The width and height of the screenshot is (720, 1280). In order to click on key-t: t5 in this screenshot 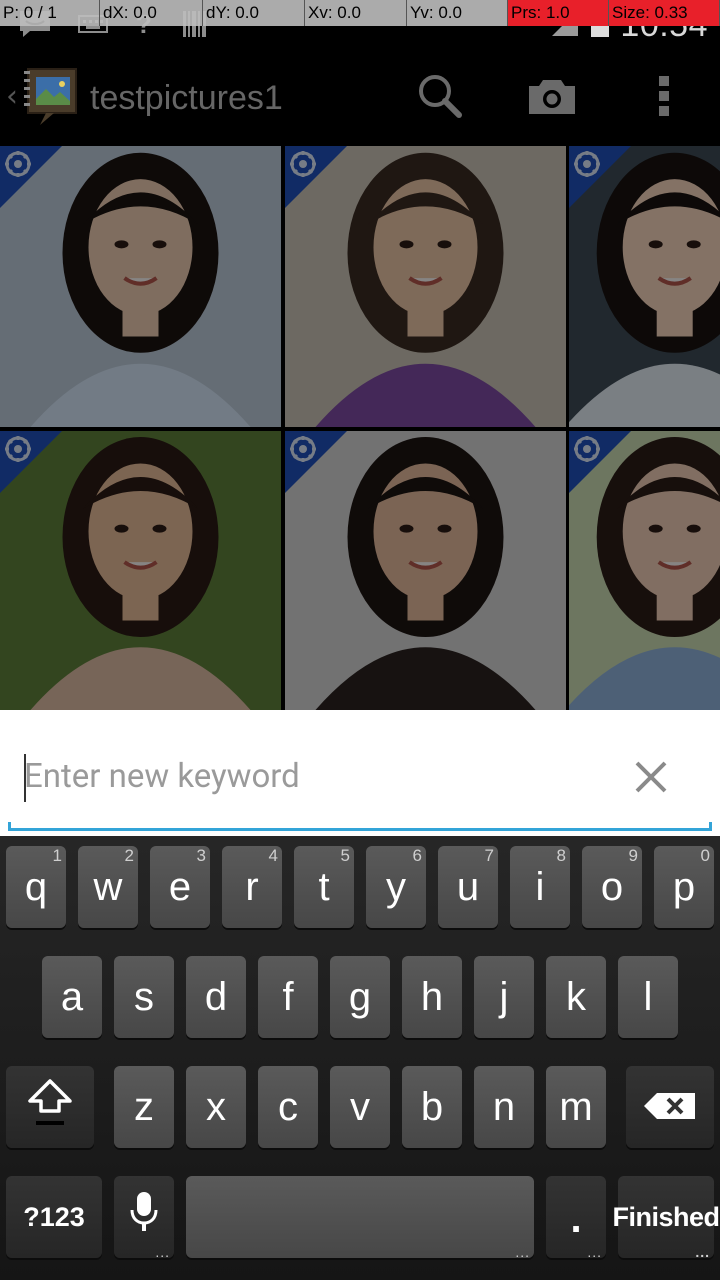, I will do `click(324, 887)`.